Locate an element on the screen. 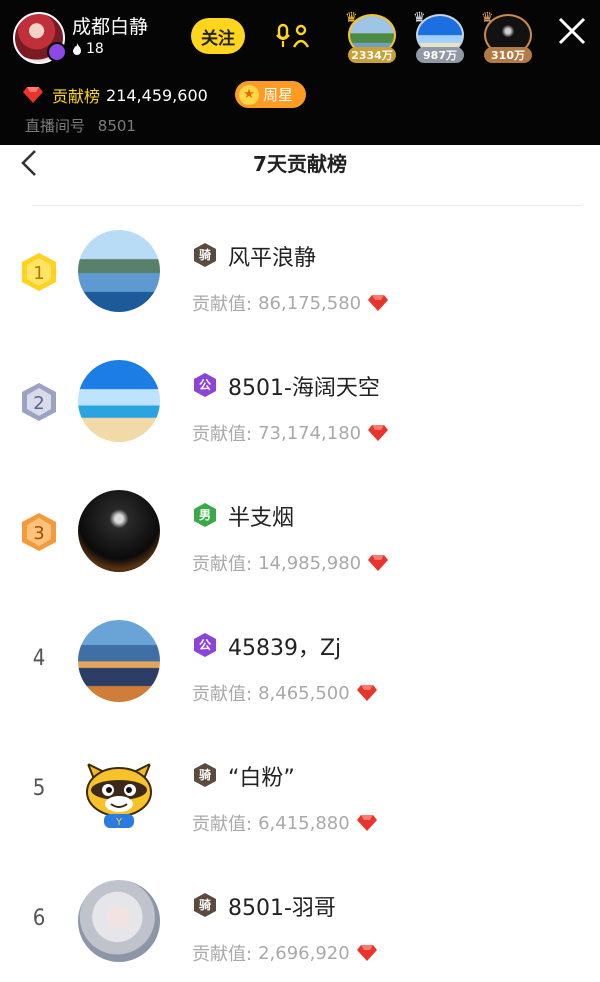 Image resolution: width=600 pixels, height=982 pixels. follow-button: 关注 is located at coordinates (218, 36).